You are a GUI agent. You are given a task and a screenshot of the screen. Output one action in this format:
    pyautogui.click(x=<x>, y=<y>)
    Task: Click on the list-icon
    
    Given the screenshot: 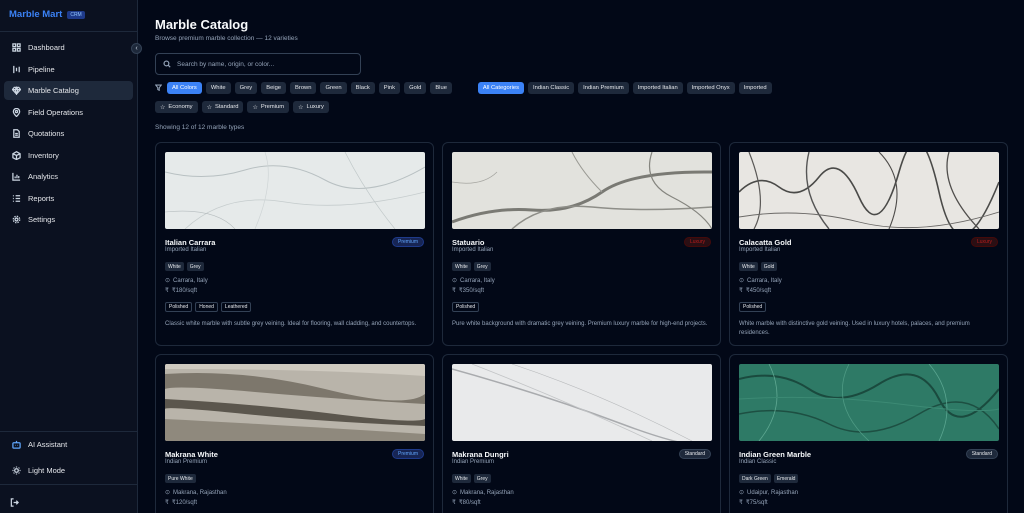 What is the action you would take?
    pyautogui.click(x=16, y=198)
    